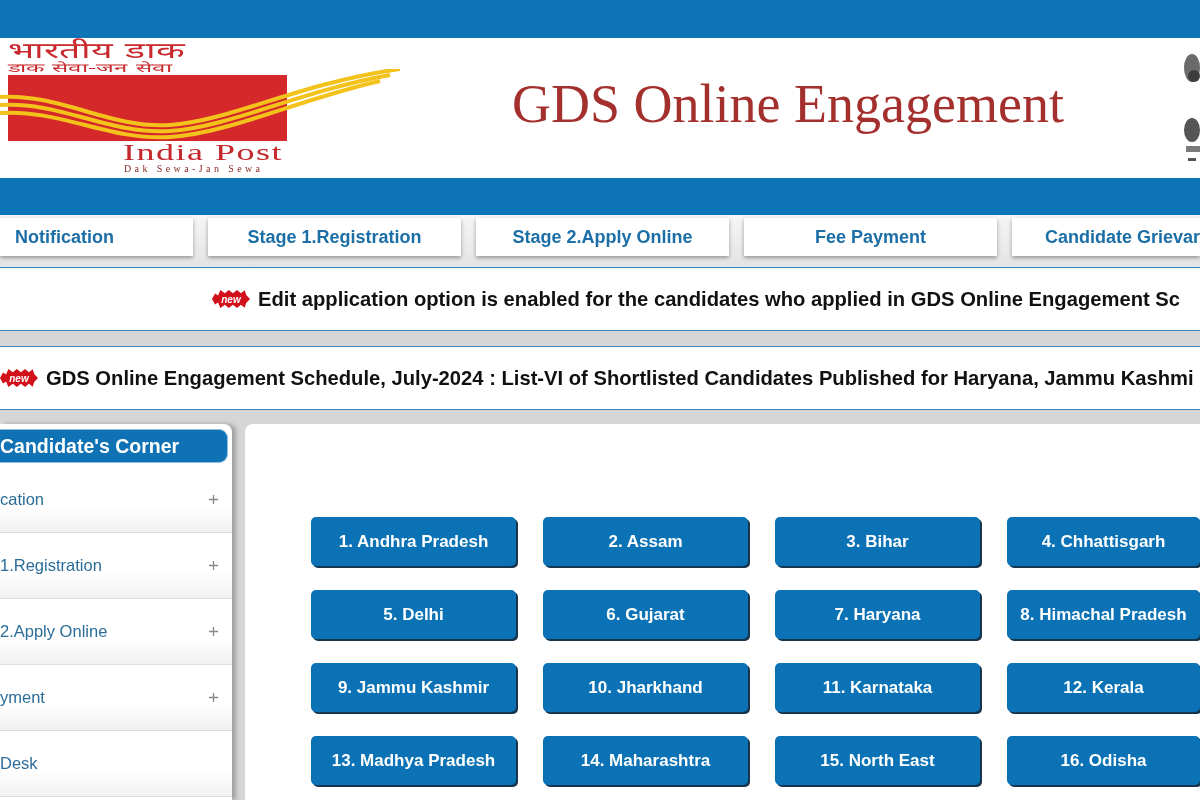 The width and height of the screenshot is (1200, 800). Describe the element at coordinates (413, 541) in the screenshot. I see `state-button: 1. Andhra Pradesh` at that location.